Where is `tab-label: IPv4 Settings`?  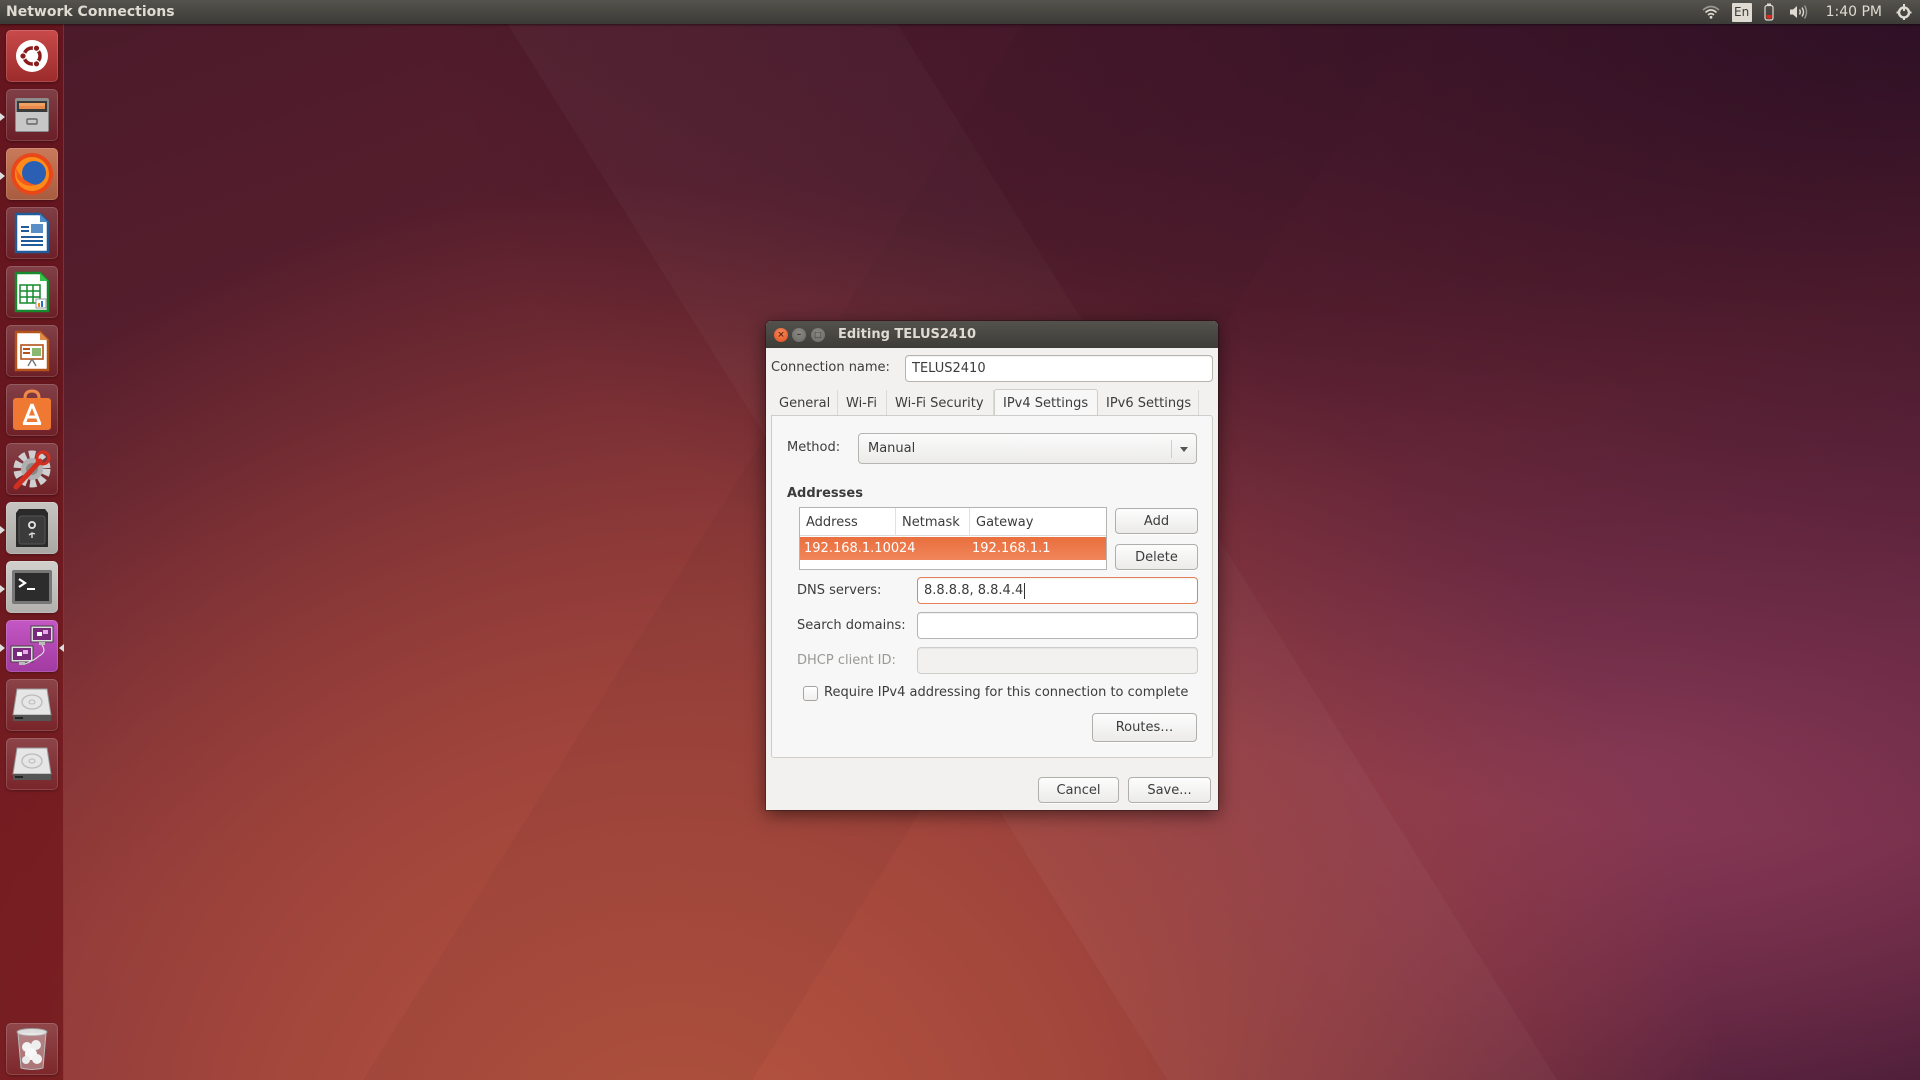
tab-label: IPv4 Settings is located at coordinates (1046, 403).